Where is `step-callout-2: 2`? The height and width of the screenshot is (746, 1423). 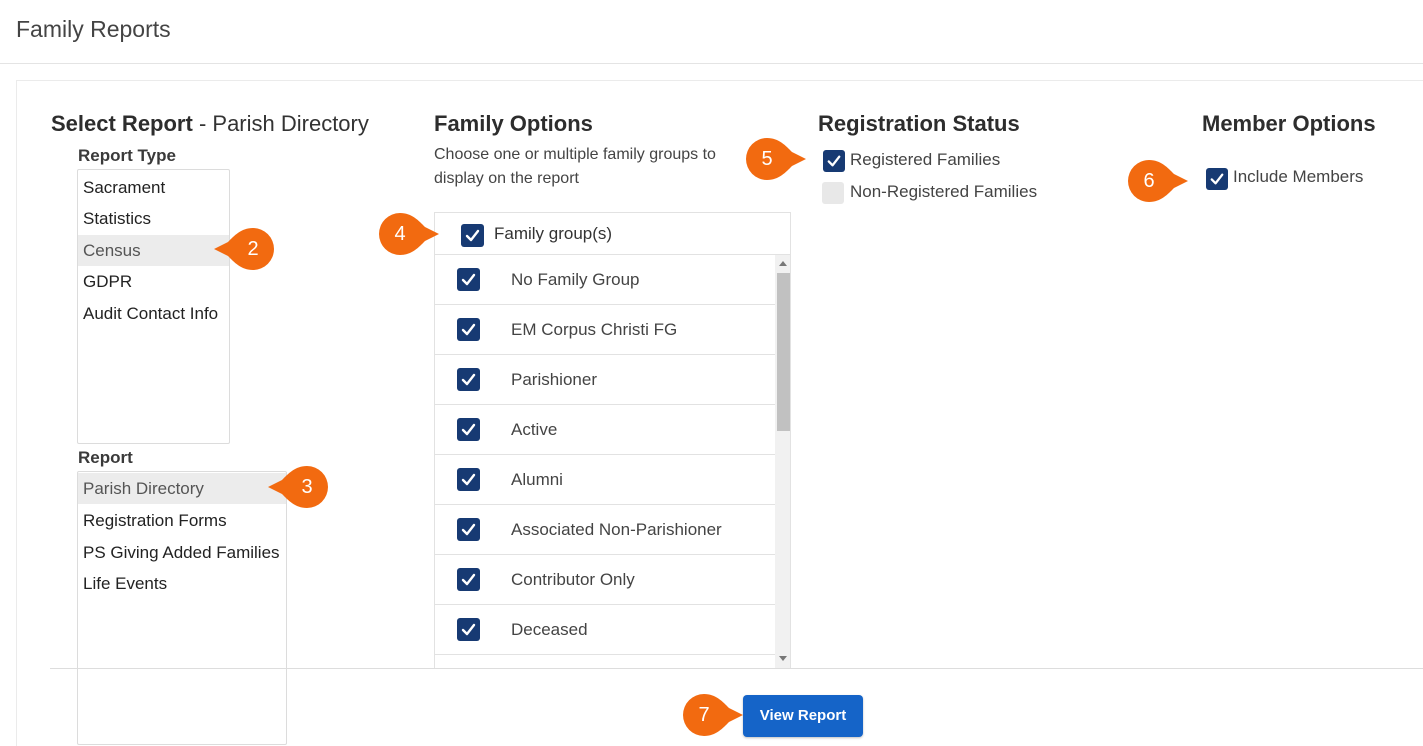
step-callout-2: 2 is located at coordinates (243, 249).